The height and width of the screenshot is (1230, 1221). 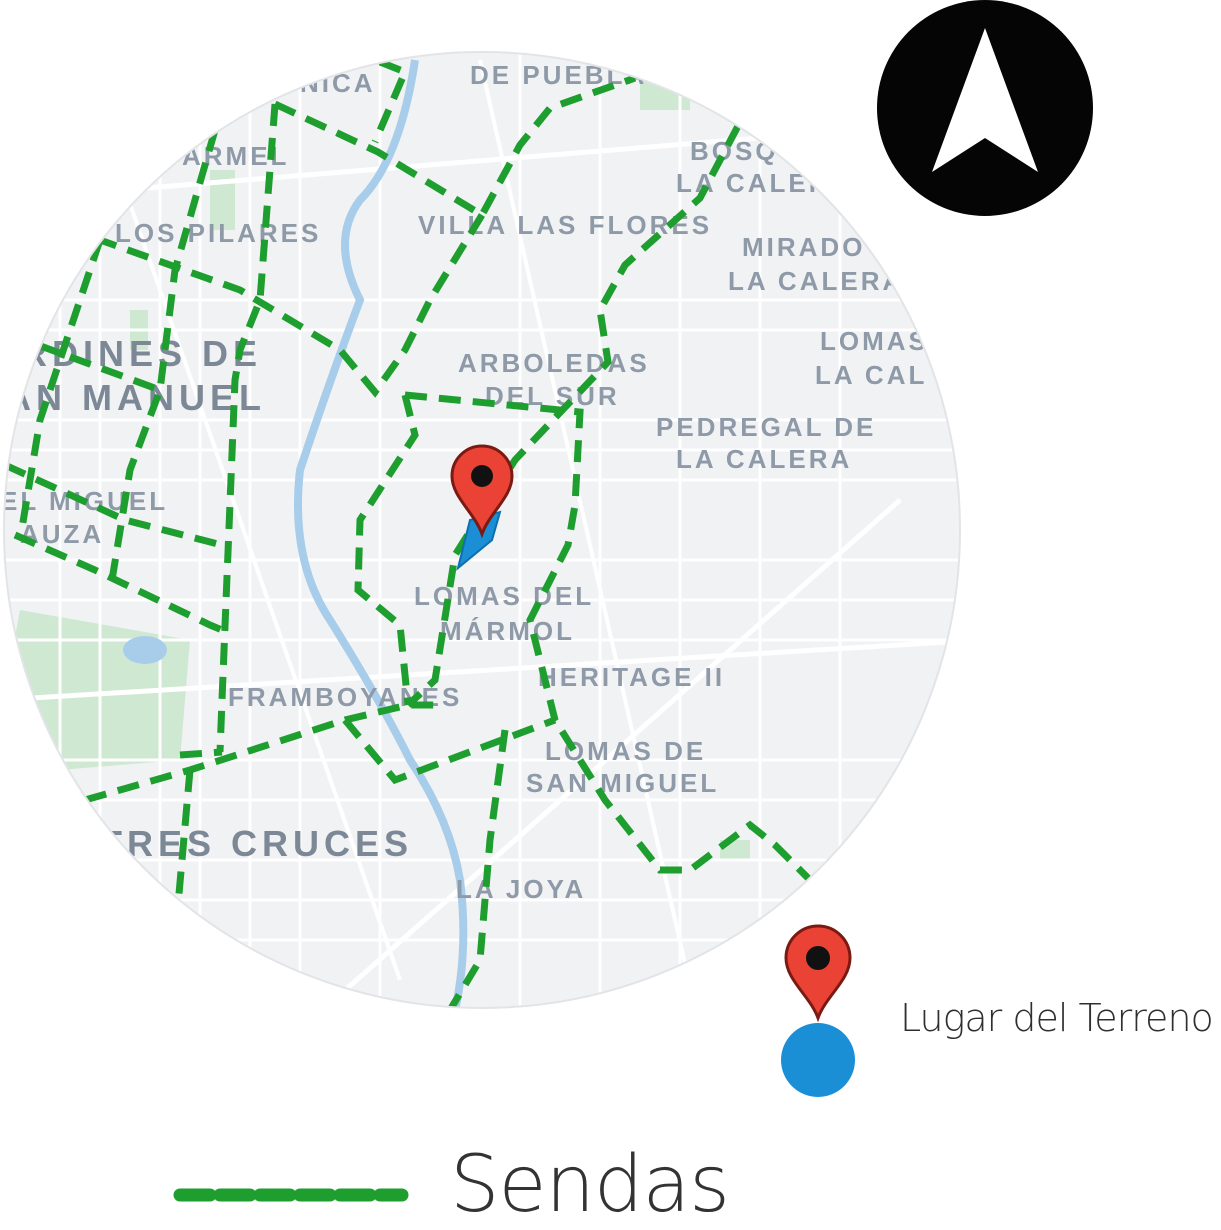 I want to click on place-label: TRES CRUCES, so click(x=256, y=843).